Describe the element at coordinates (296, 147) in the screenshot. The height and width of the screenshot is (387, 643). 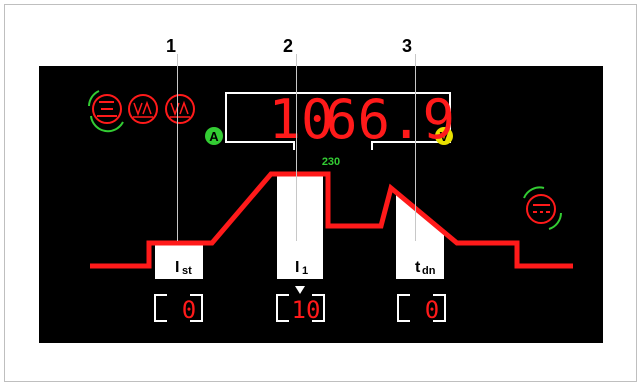
I see `callout-2-leader` at that location.